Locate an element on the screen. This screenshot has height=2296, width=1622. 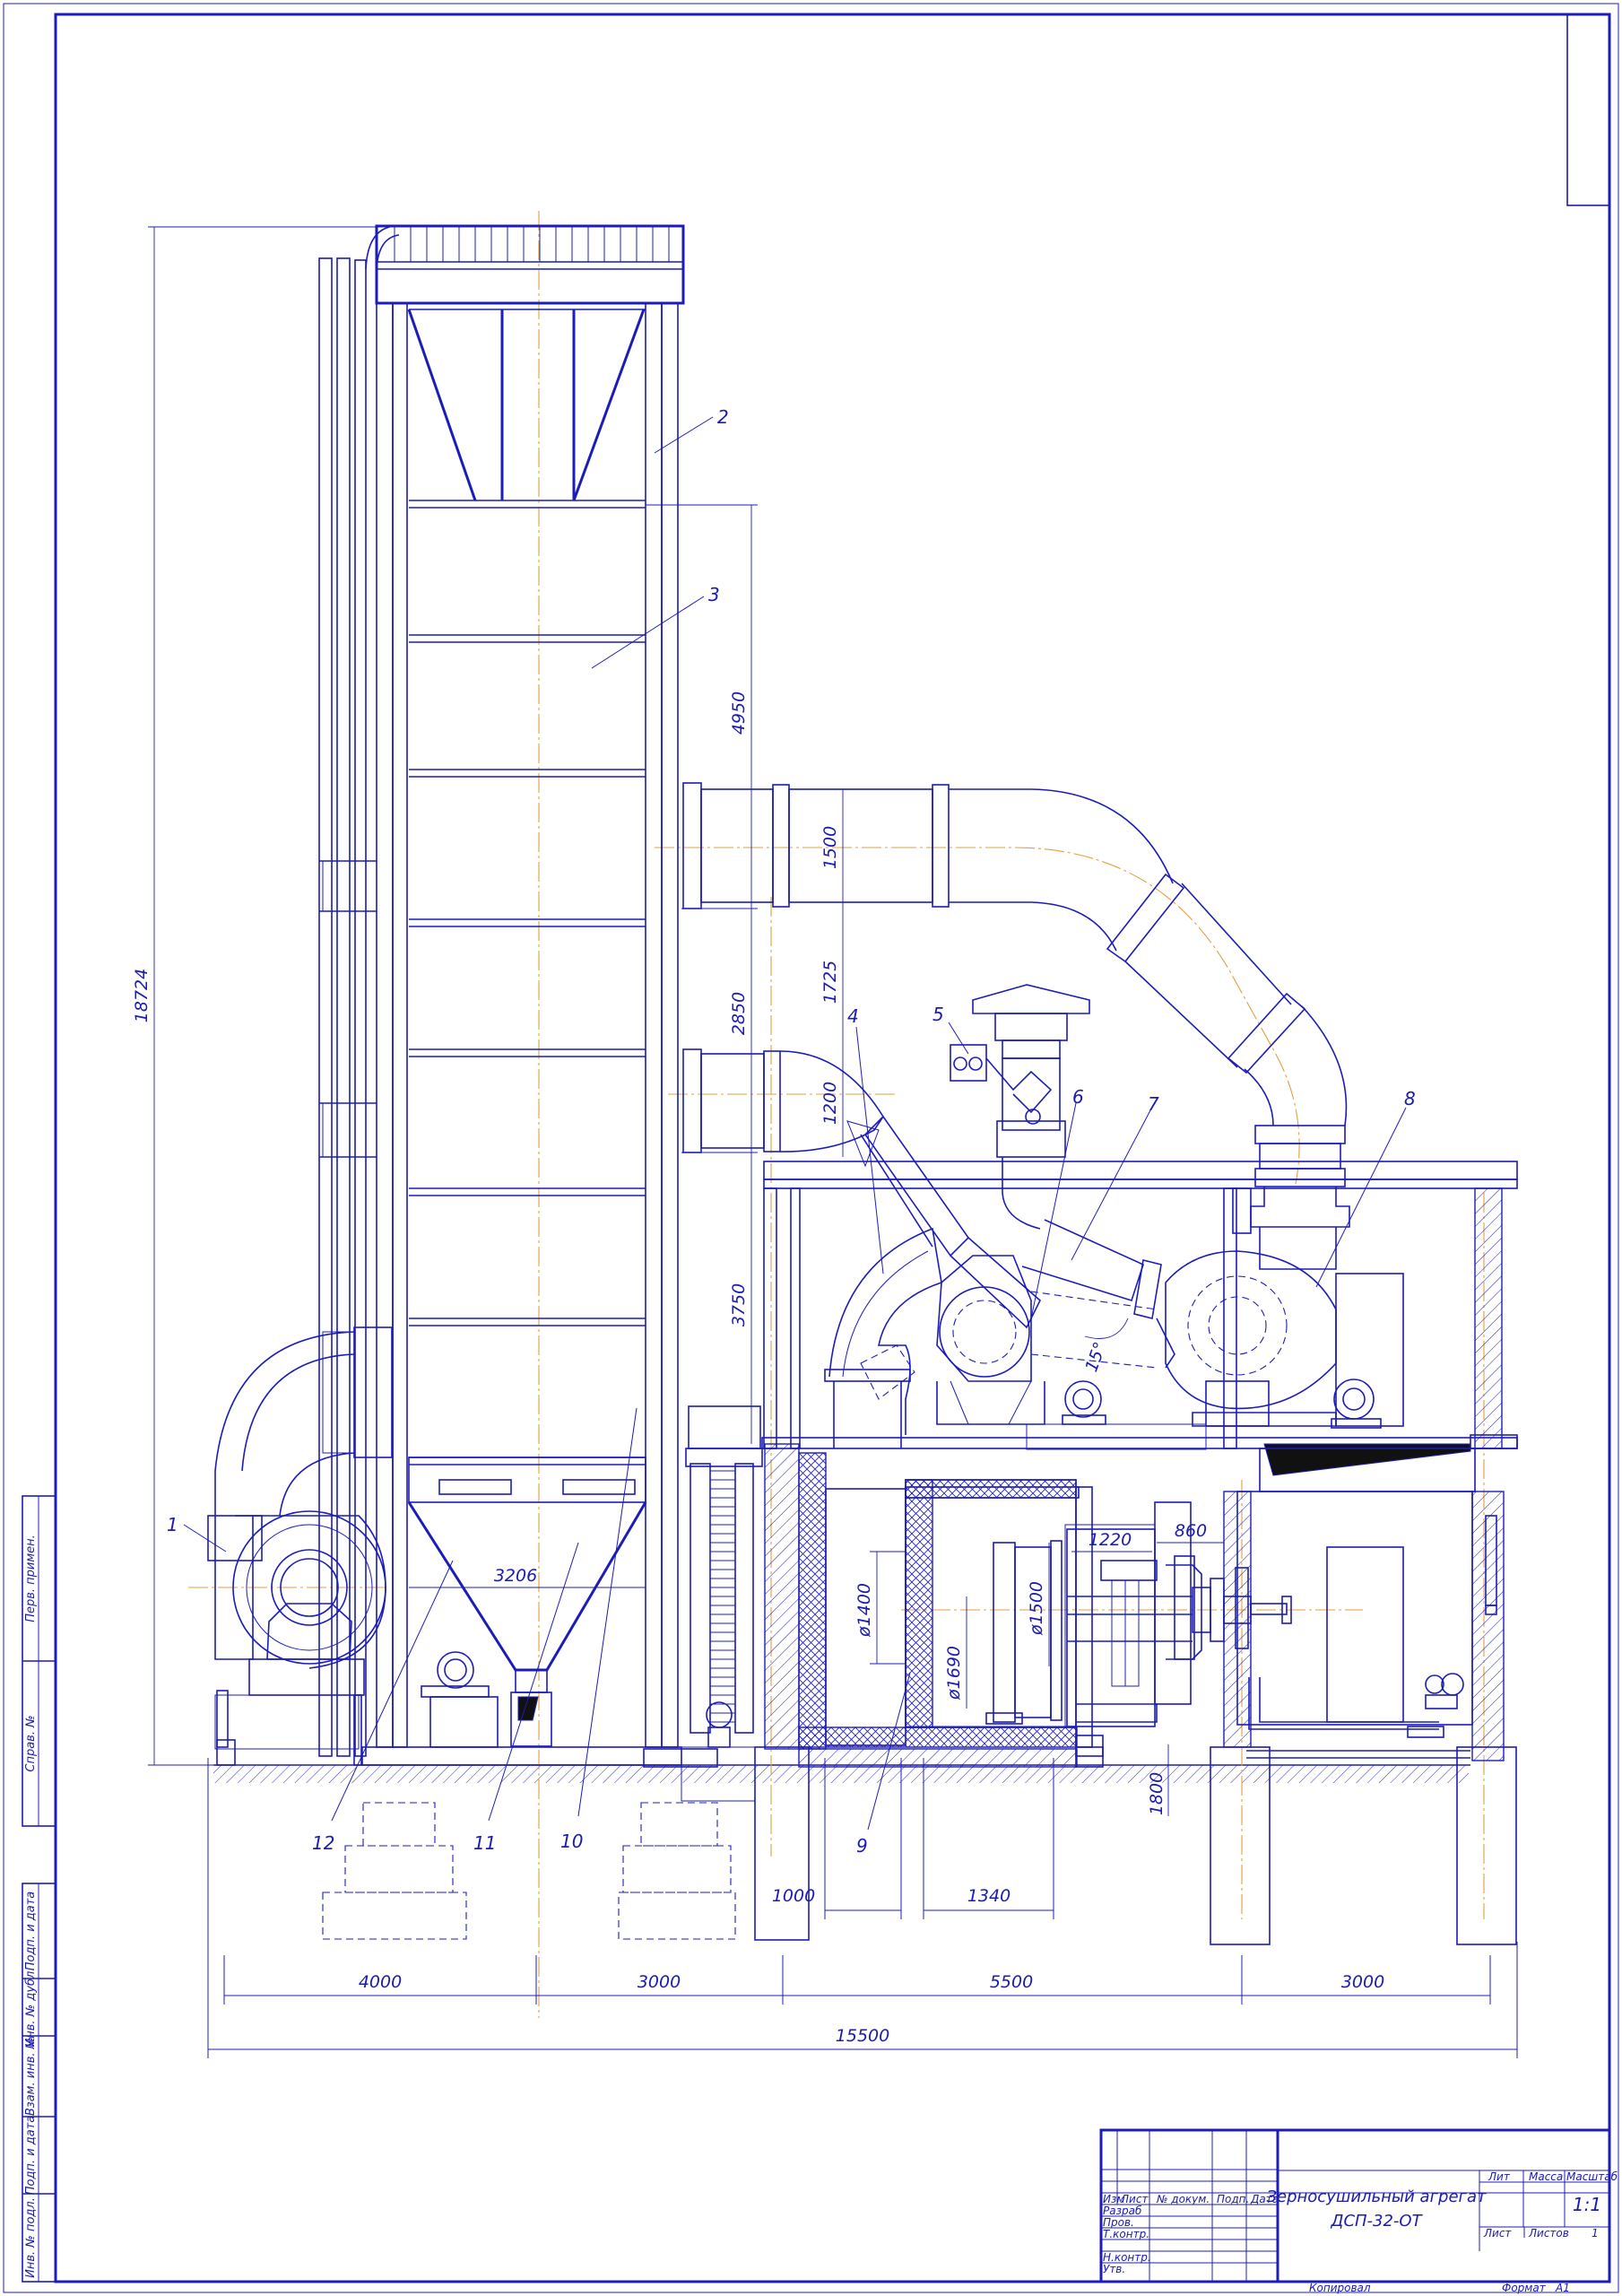
tb-col-doc: № докум. is located at coordinates (1183, 2199).